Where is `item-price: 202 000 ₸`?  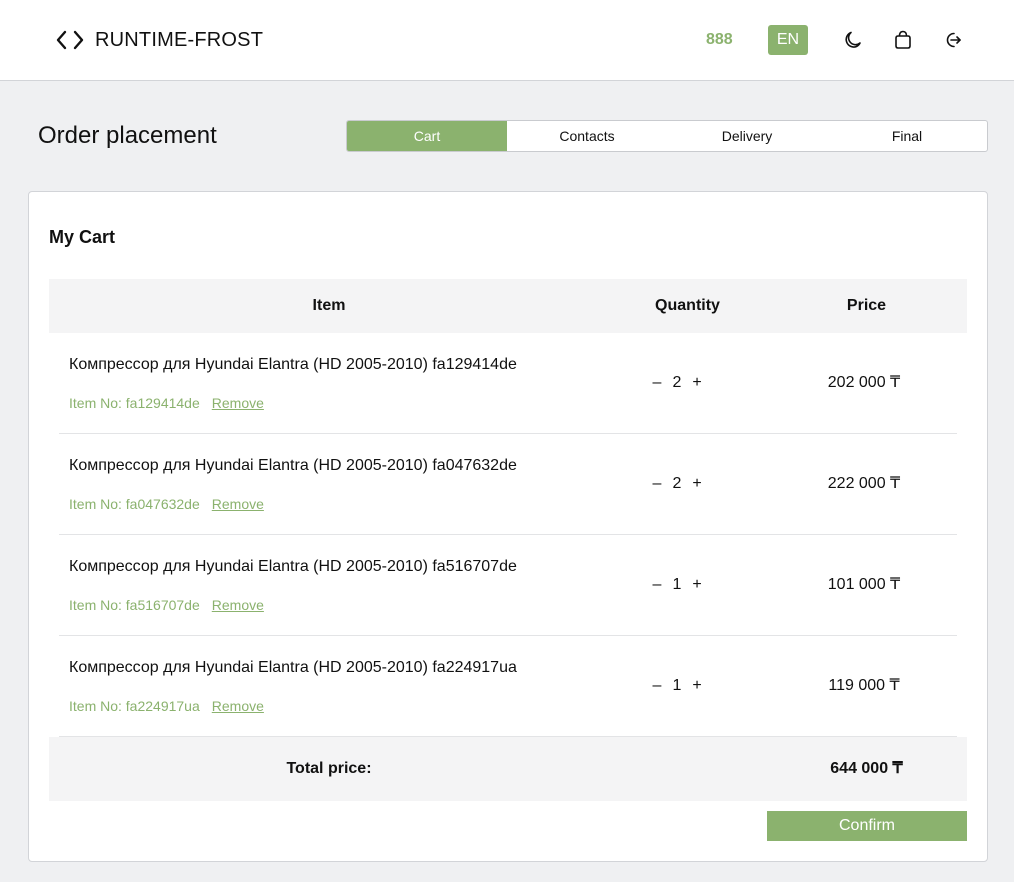 item-price: 202 000 ₸ is located at coordinates (864, 382).